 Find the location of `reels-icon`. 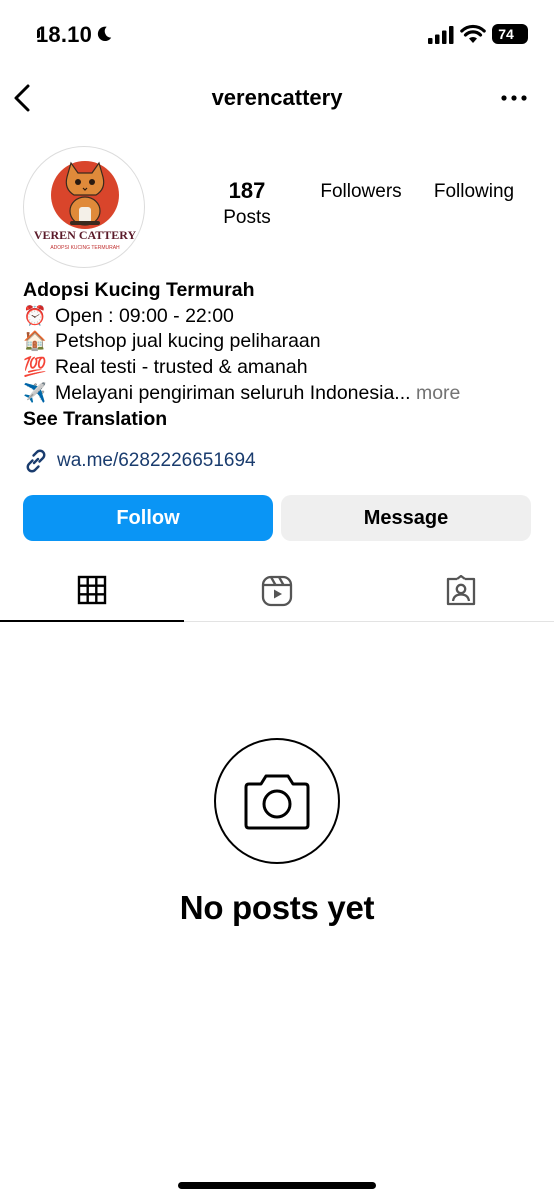

reels-icon is located at coordinates (277, 591).